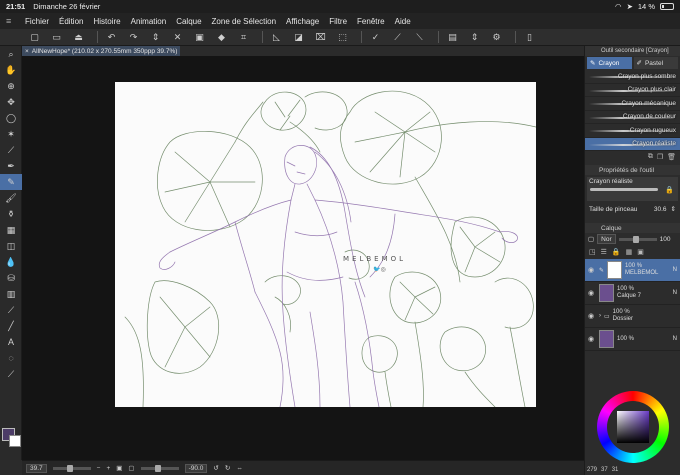 The image size is (680, 475). What do you see at coordinates (660, 157) in the screenshot?
I see `copy-icon: ❐` at bounding box center [660, 157].